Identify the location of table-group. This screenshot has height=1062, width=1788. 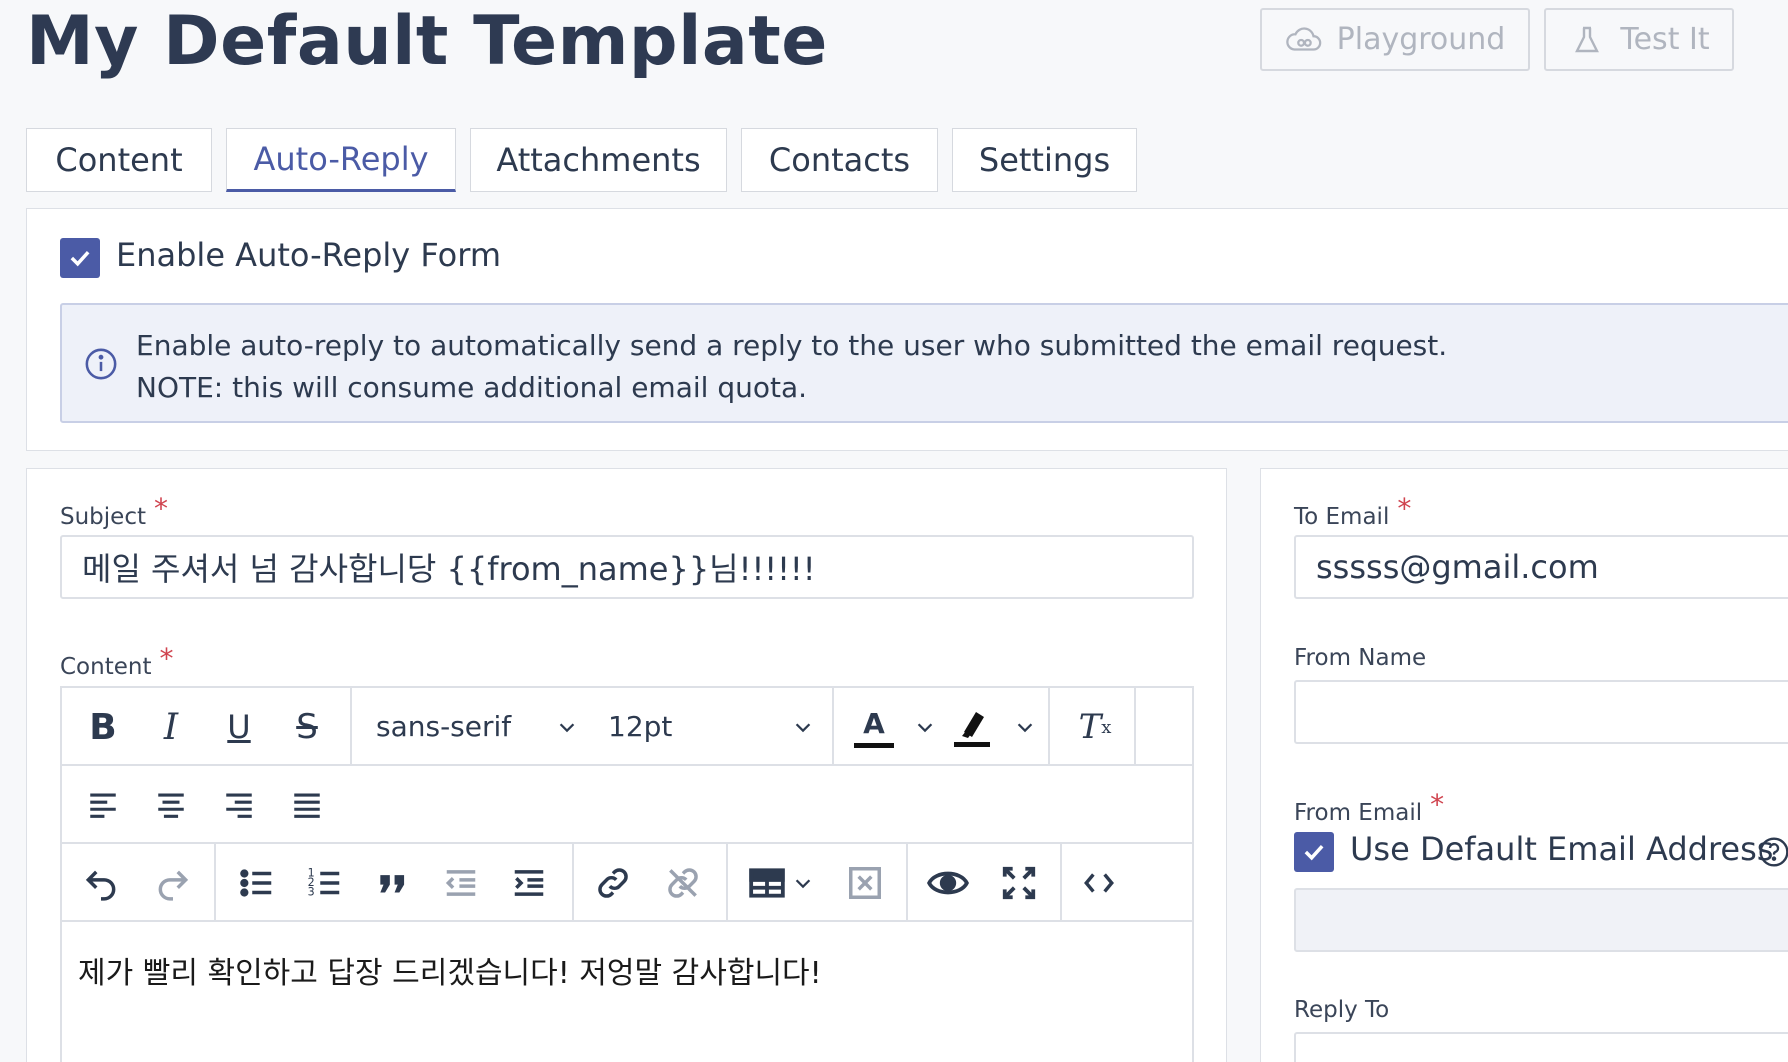
(818, 882).